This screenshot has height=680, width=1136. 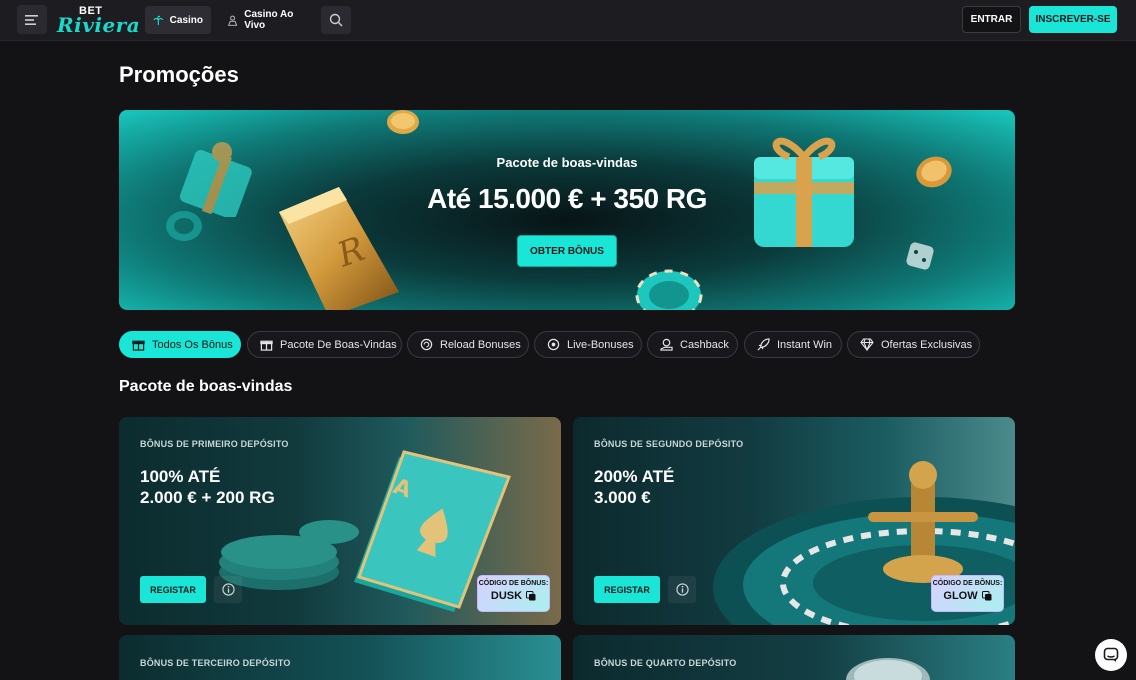 What do you see at coordinates (763, 344) in the screenshot?
I see `rocket-icon` at bounding box center [763, 344].